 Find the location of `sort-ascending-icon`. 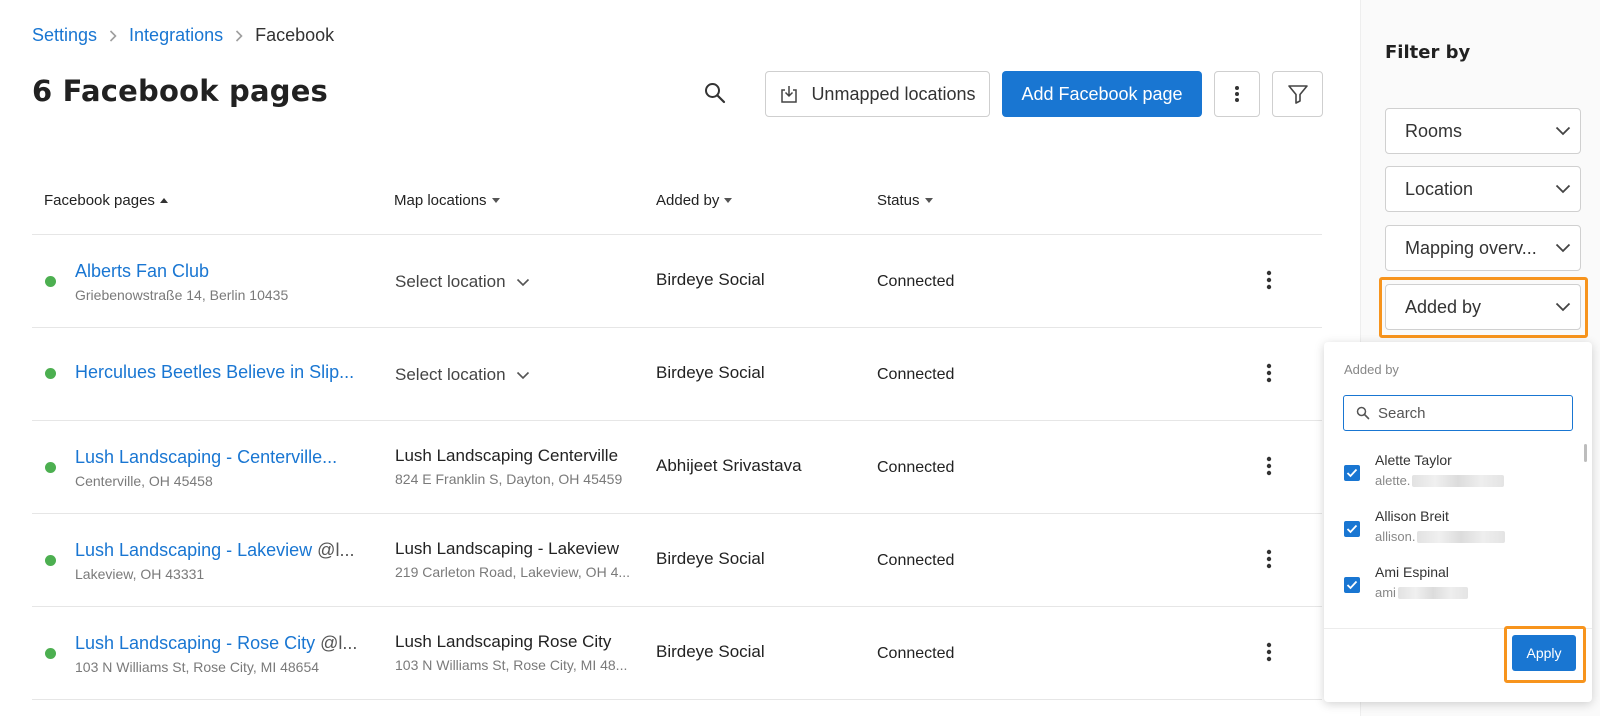

sort-ascending-icon is located at coordinates (163, 200).